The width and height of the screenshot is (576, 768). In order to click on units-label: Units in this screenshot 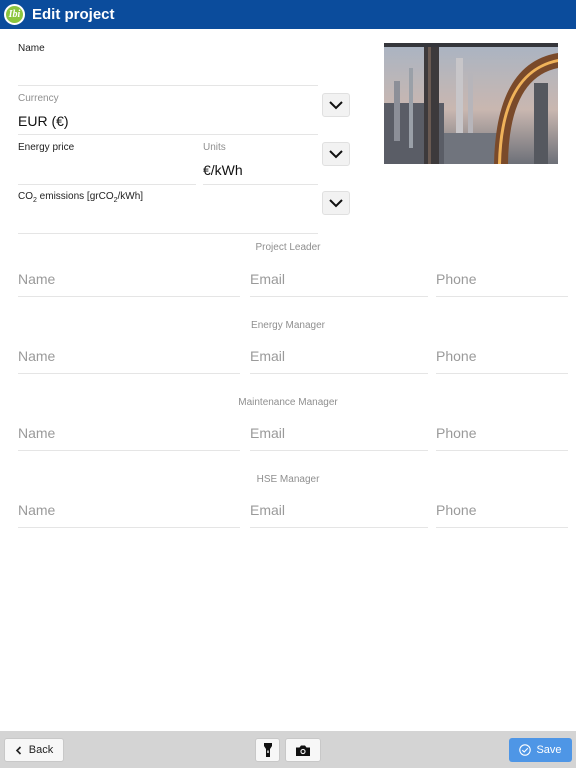, I will do `click(214, 147)`.